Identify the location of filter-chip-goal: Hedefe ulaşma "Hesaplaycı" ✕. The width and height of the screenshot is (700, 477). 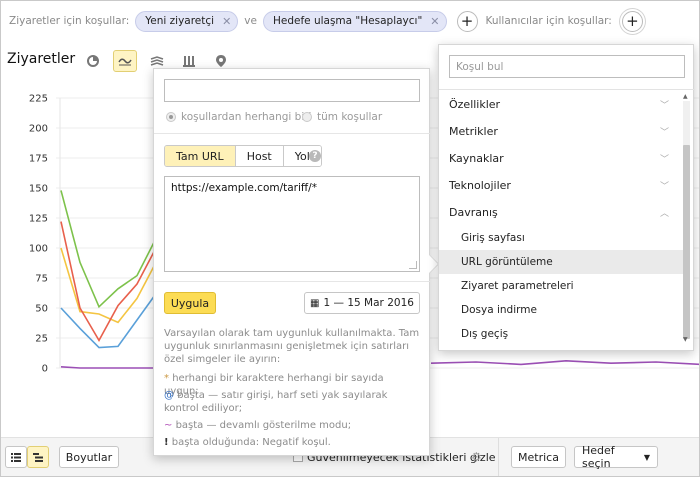
(354, 21).